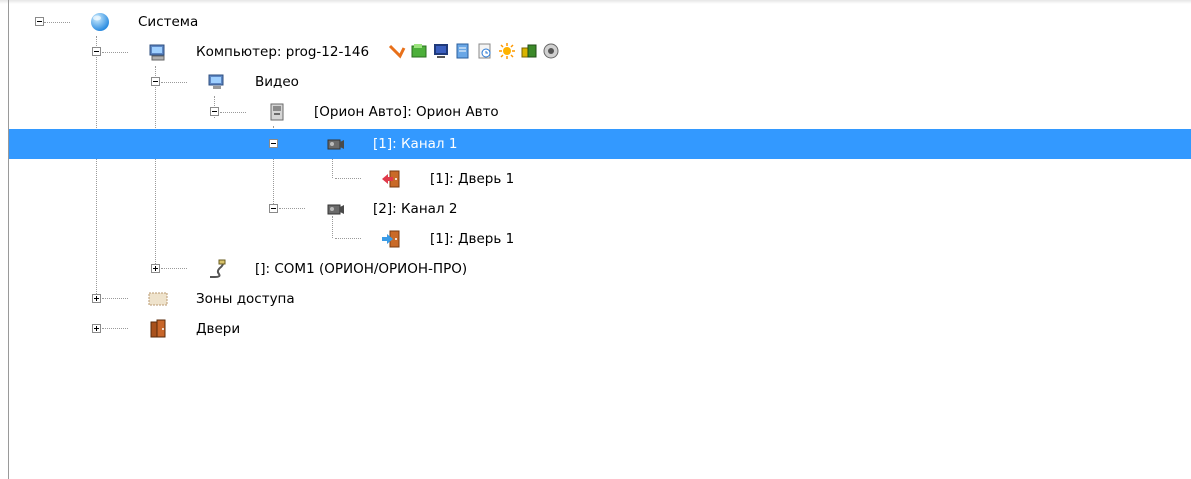 The image size is (1191, 479). What do you see at coordinates (600, 329) in the screenshot?
I see `tree-node-doors: Двери` at bounding box center [600, 329].